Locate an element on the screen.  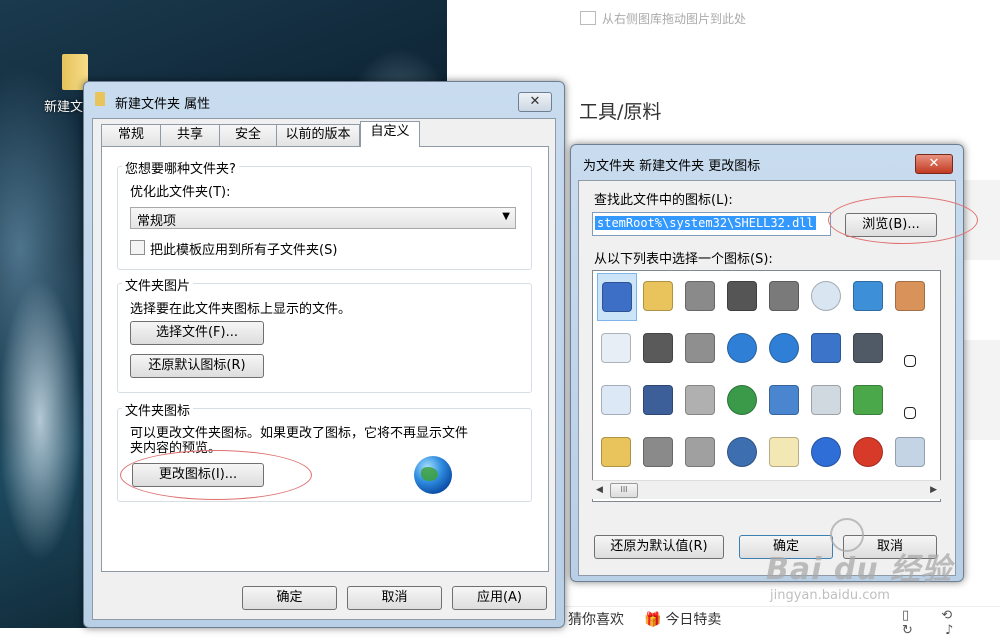
folder-picture-desc: 选择要在此文件夹图标上显示的文件。 is located at coordinates (241, 309).